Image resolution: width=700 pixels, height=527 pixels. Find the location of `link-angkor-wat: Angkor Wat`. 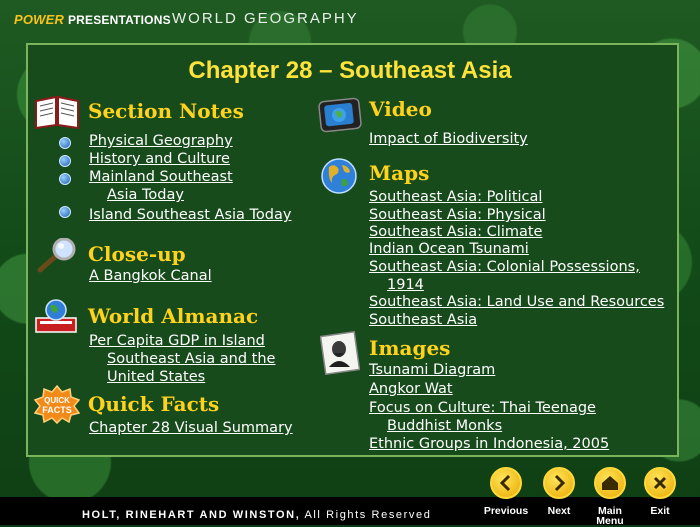

link-angkor-wat: Angkor Wat is located at coordinates (411, 389).